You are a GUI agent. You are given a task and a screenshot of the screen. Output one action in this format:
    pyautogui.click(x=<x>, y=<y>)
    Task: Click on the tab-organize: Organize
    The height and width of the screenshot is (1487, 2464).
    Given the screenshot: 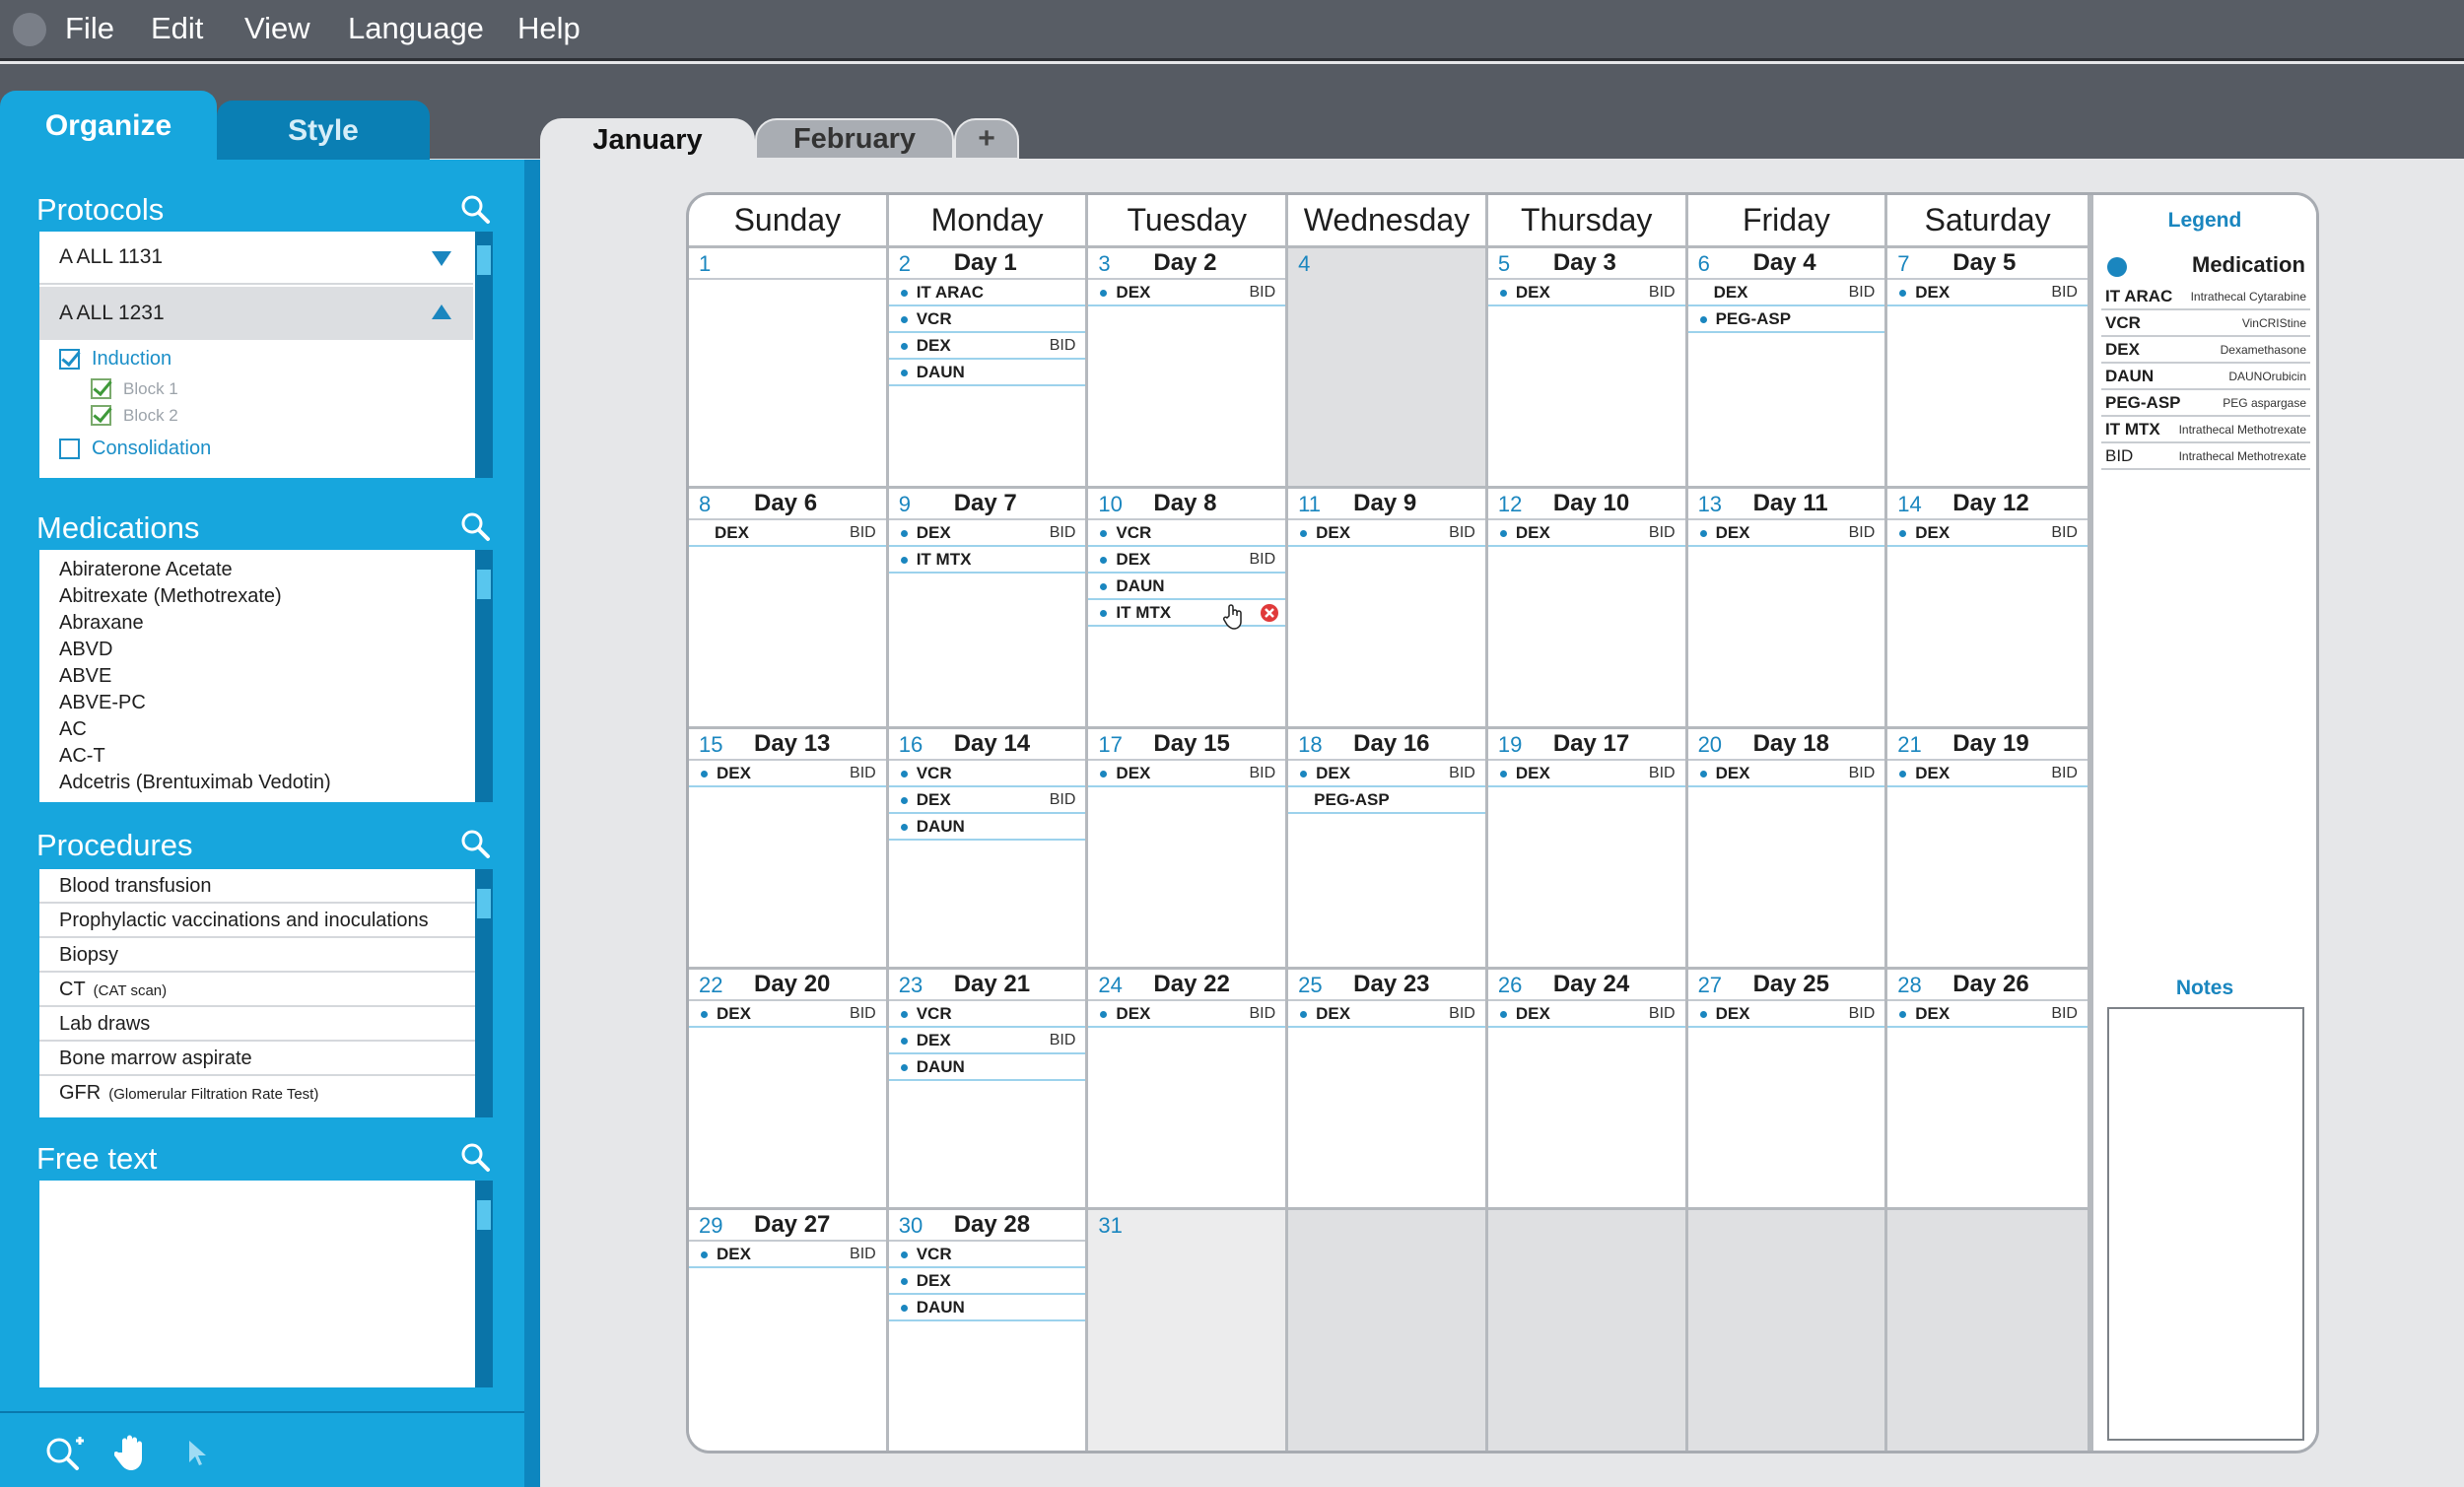 What is the action you would take?
    pyautogui.click(x=108, y=127)
    